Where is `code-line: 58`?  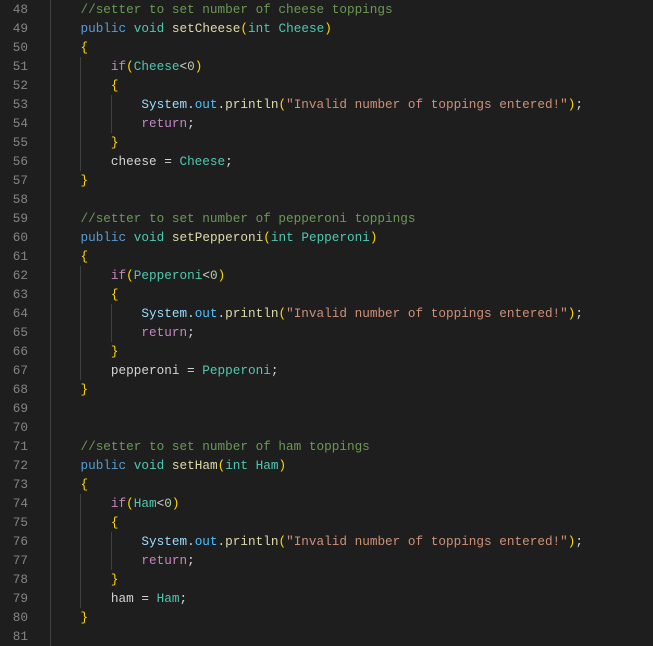 code-line: 58 is located at coordinates (326, 199).